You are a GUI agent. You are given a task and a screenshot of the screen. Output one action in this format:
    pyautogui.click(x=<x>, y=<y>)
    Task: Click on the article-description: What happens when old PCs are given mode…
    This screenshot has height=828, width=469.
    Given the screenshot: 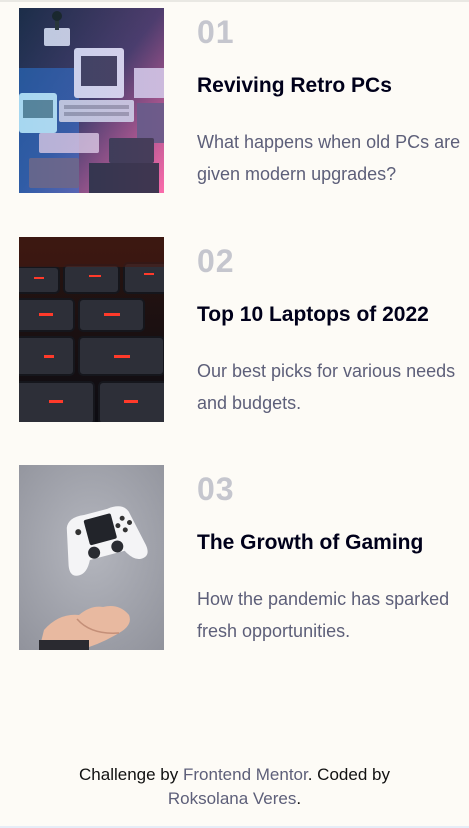 What is the action you would take?
    pyautogui.click(x=329, y=158)
    